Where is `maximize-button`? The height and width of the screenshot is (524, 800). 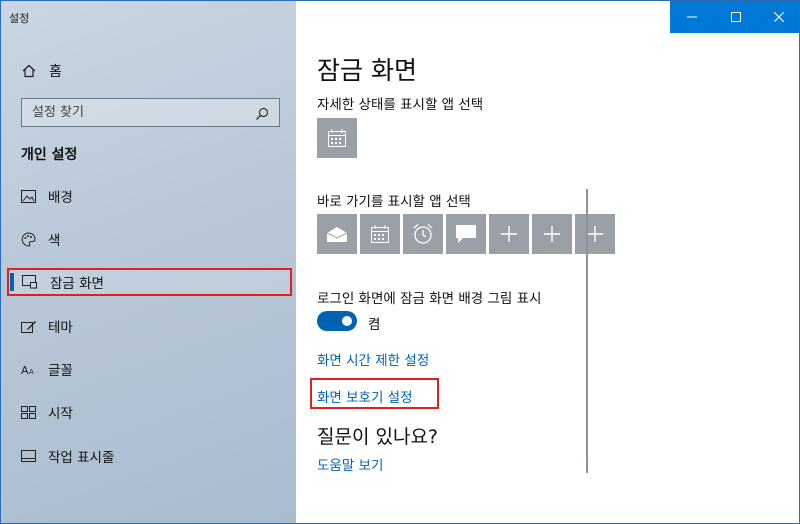 maximize-button is located at coordinates (736, 17).